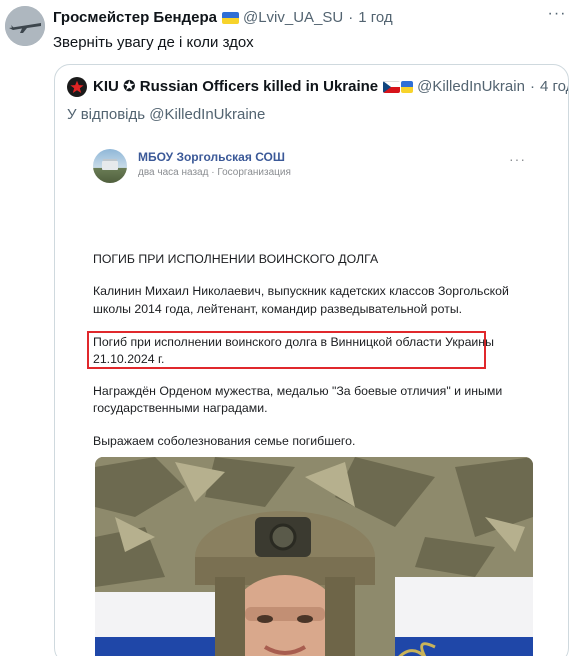 This screenshot has height=656, width=578. I want to click on post-meta: два часа назад · Госорганизация, so click(214, 172).